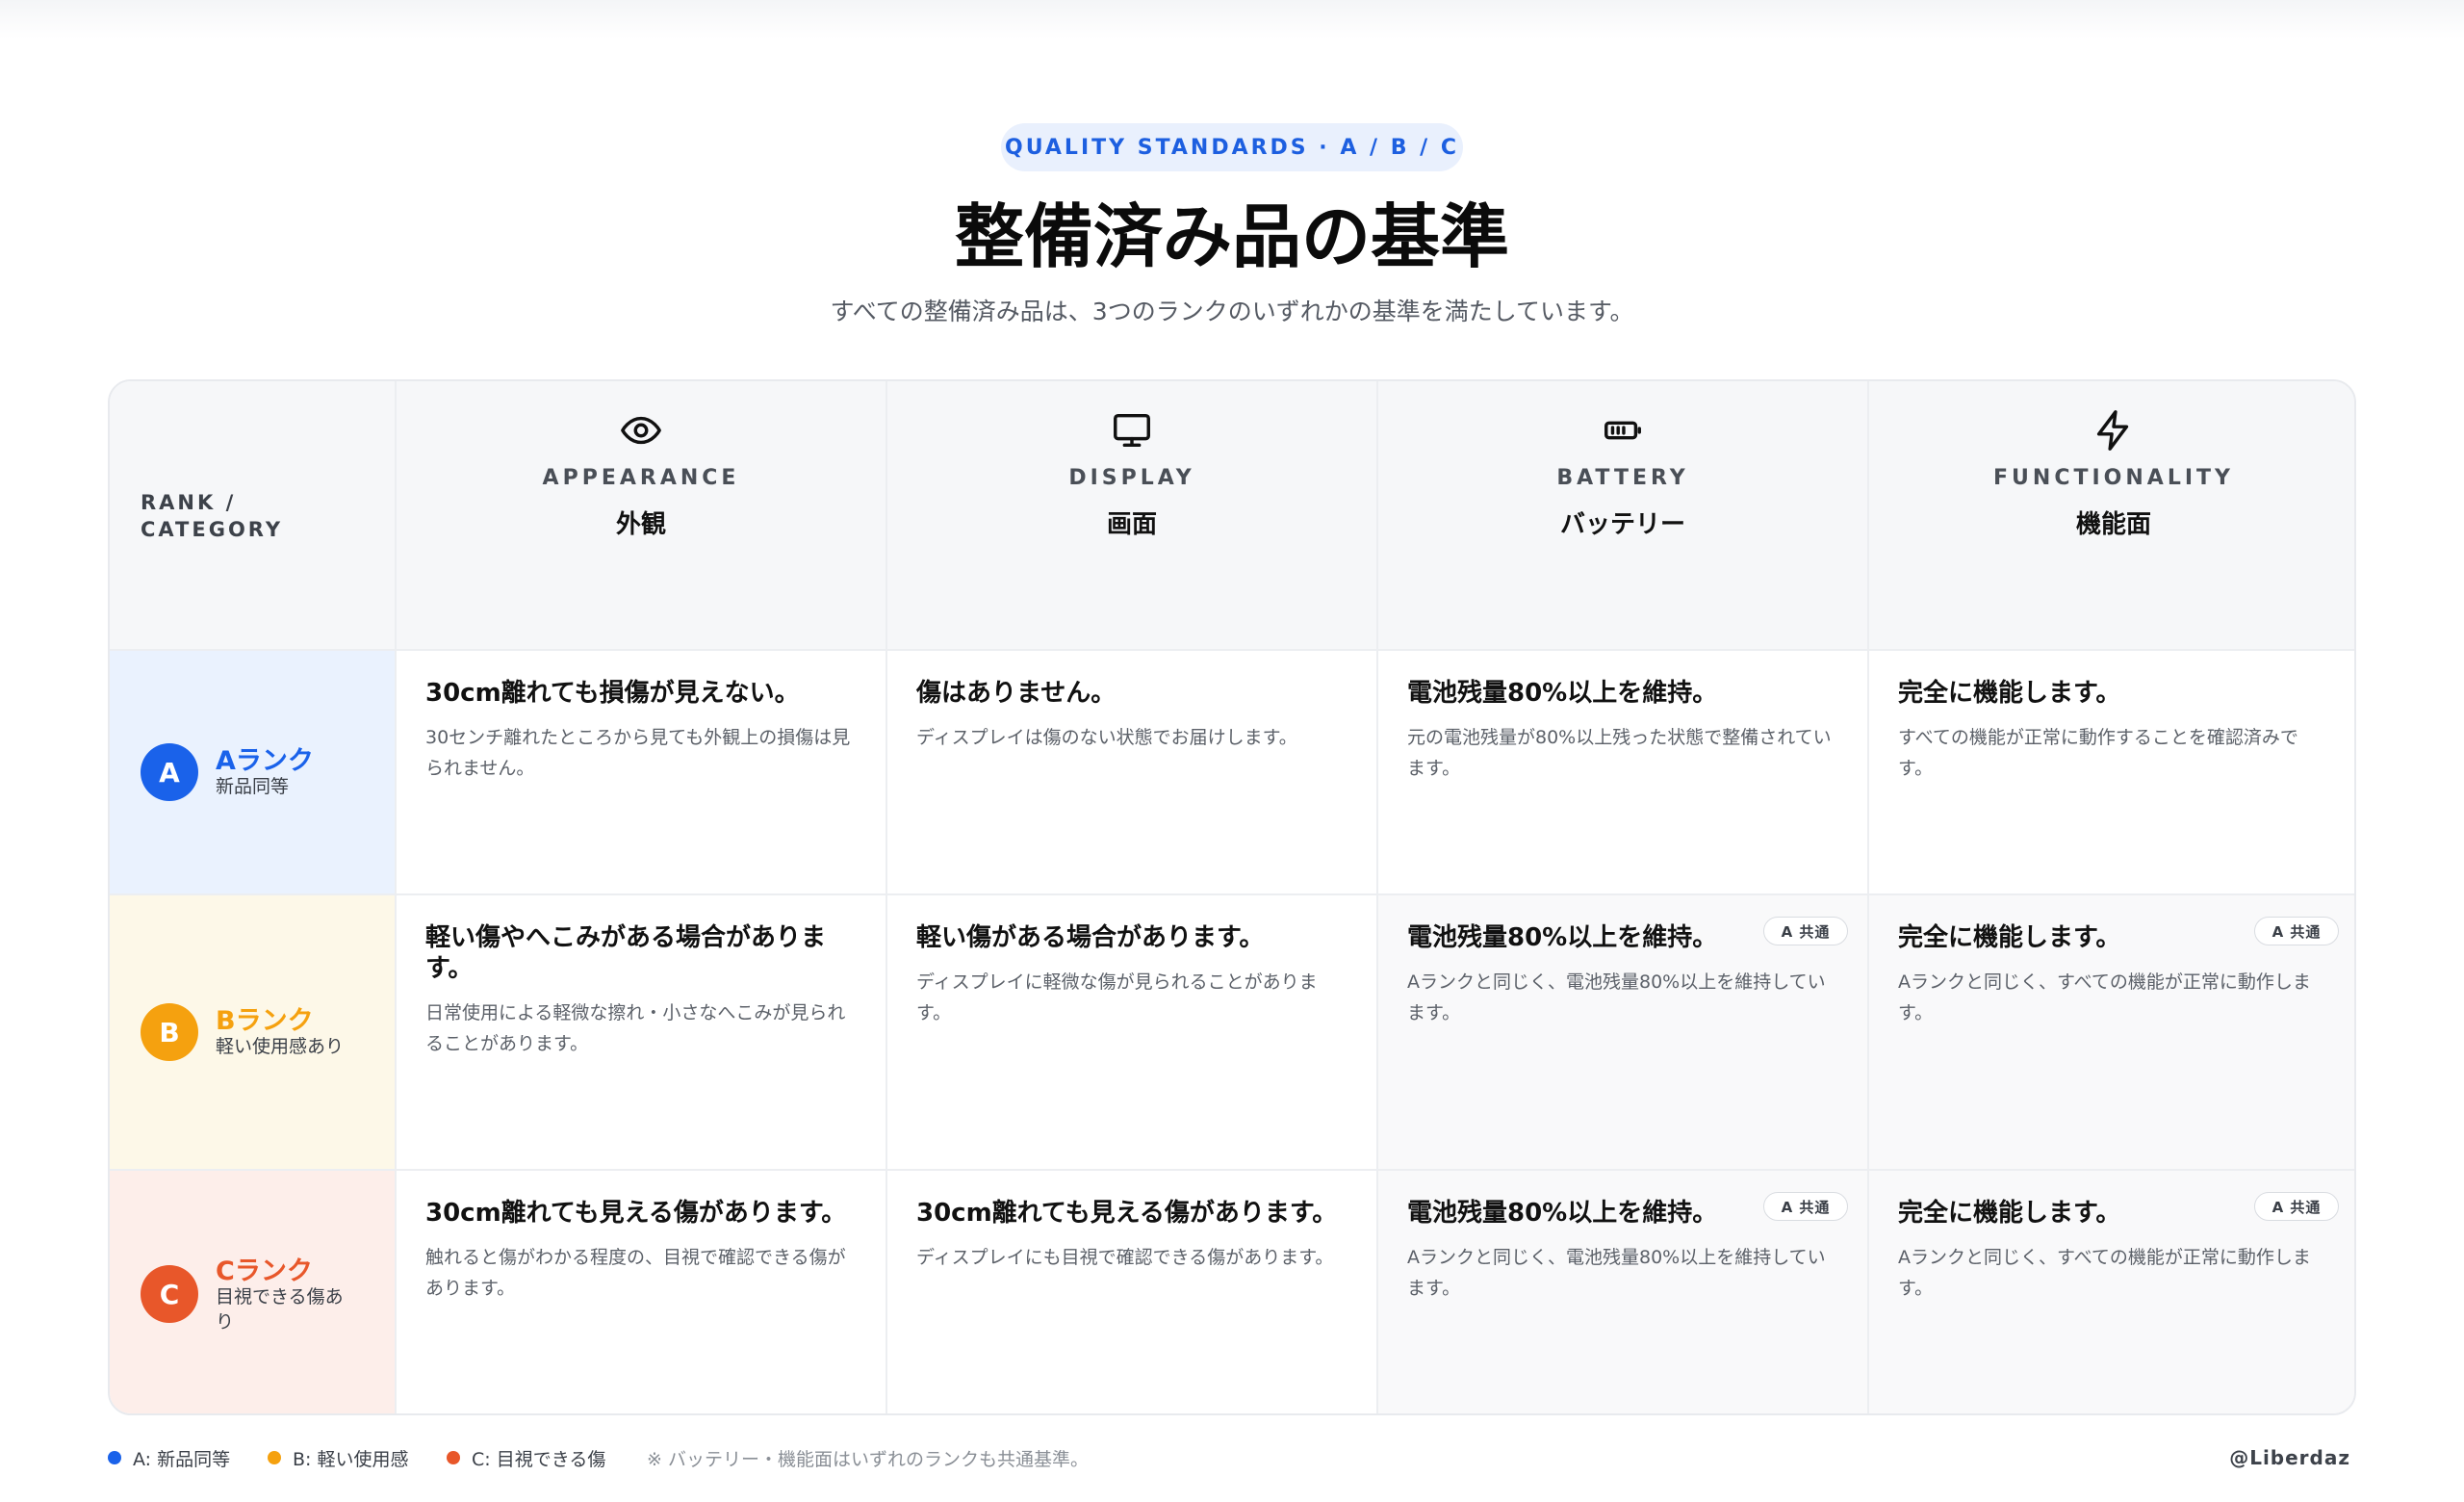 This screenshot has width=2464, height=1502. I want to click on cell-description: 30センチ離れたところから見ても外観上の損傷は見られません。, so click(638, 753).